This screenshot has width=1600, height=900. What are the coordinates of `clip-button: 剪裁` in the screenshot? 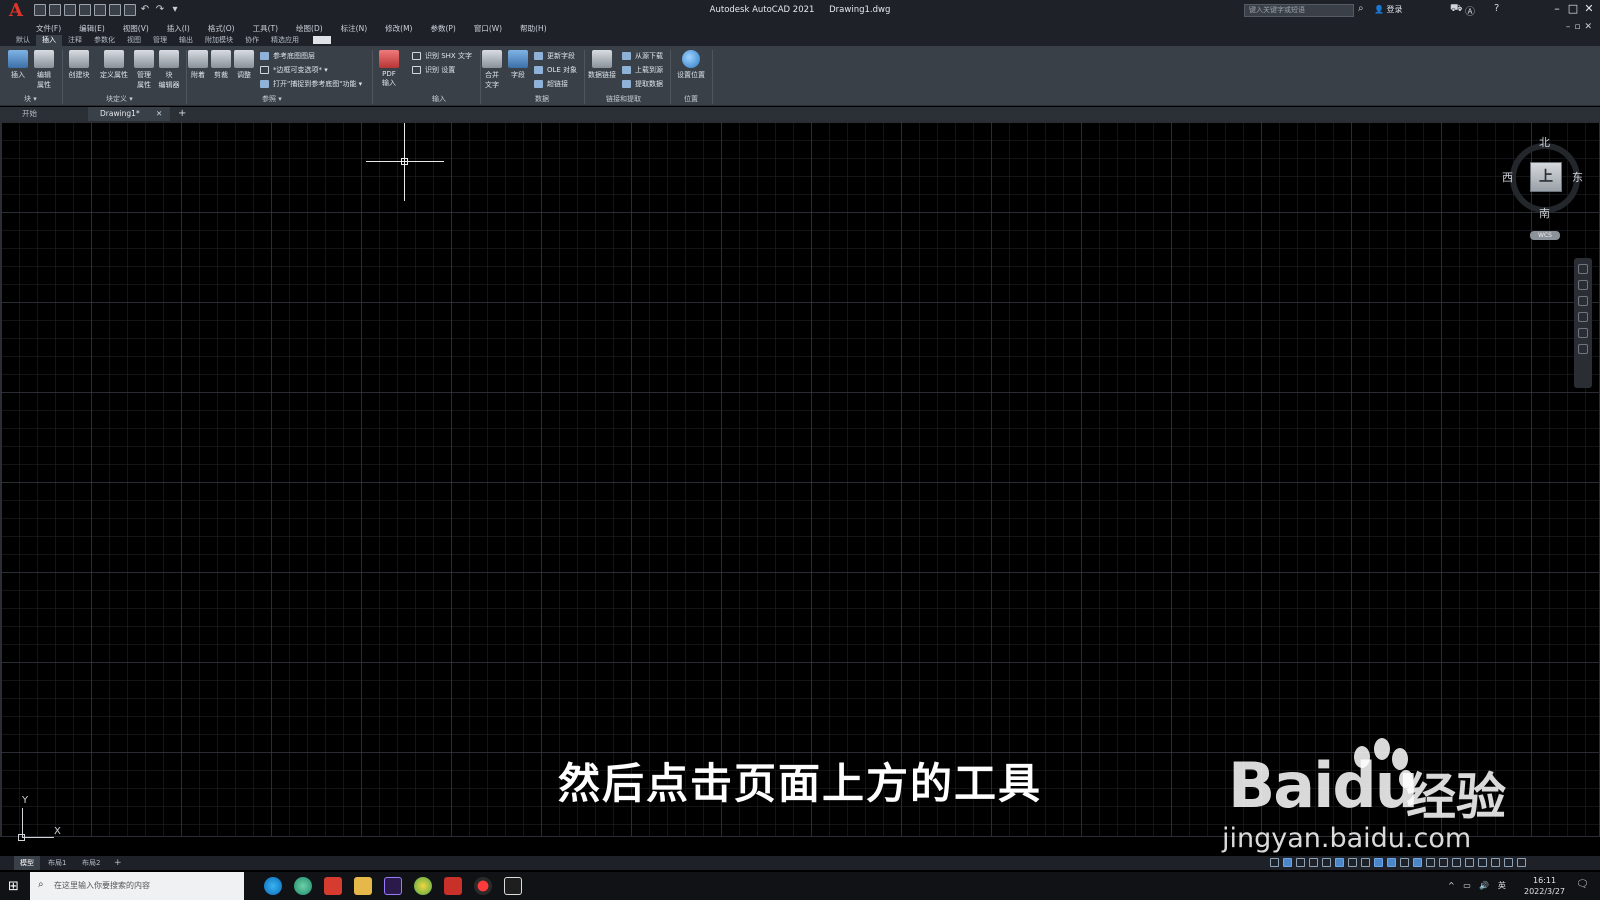 It's located at (221, 65).